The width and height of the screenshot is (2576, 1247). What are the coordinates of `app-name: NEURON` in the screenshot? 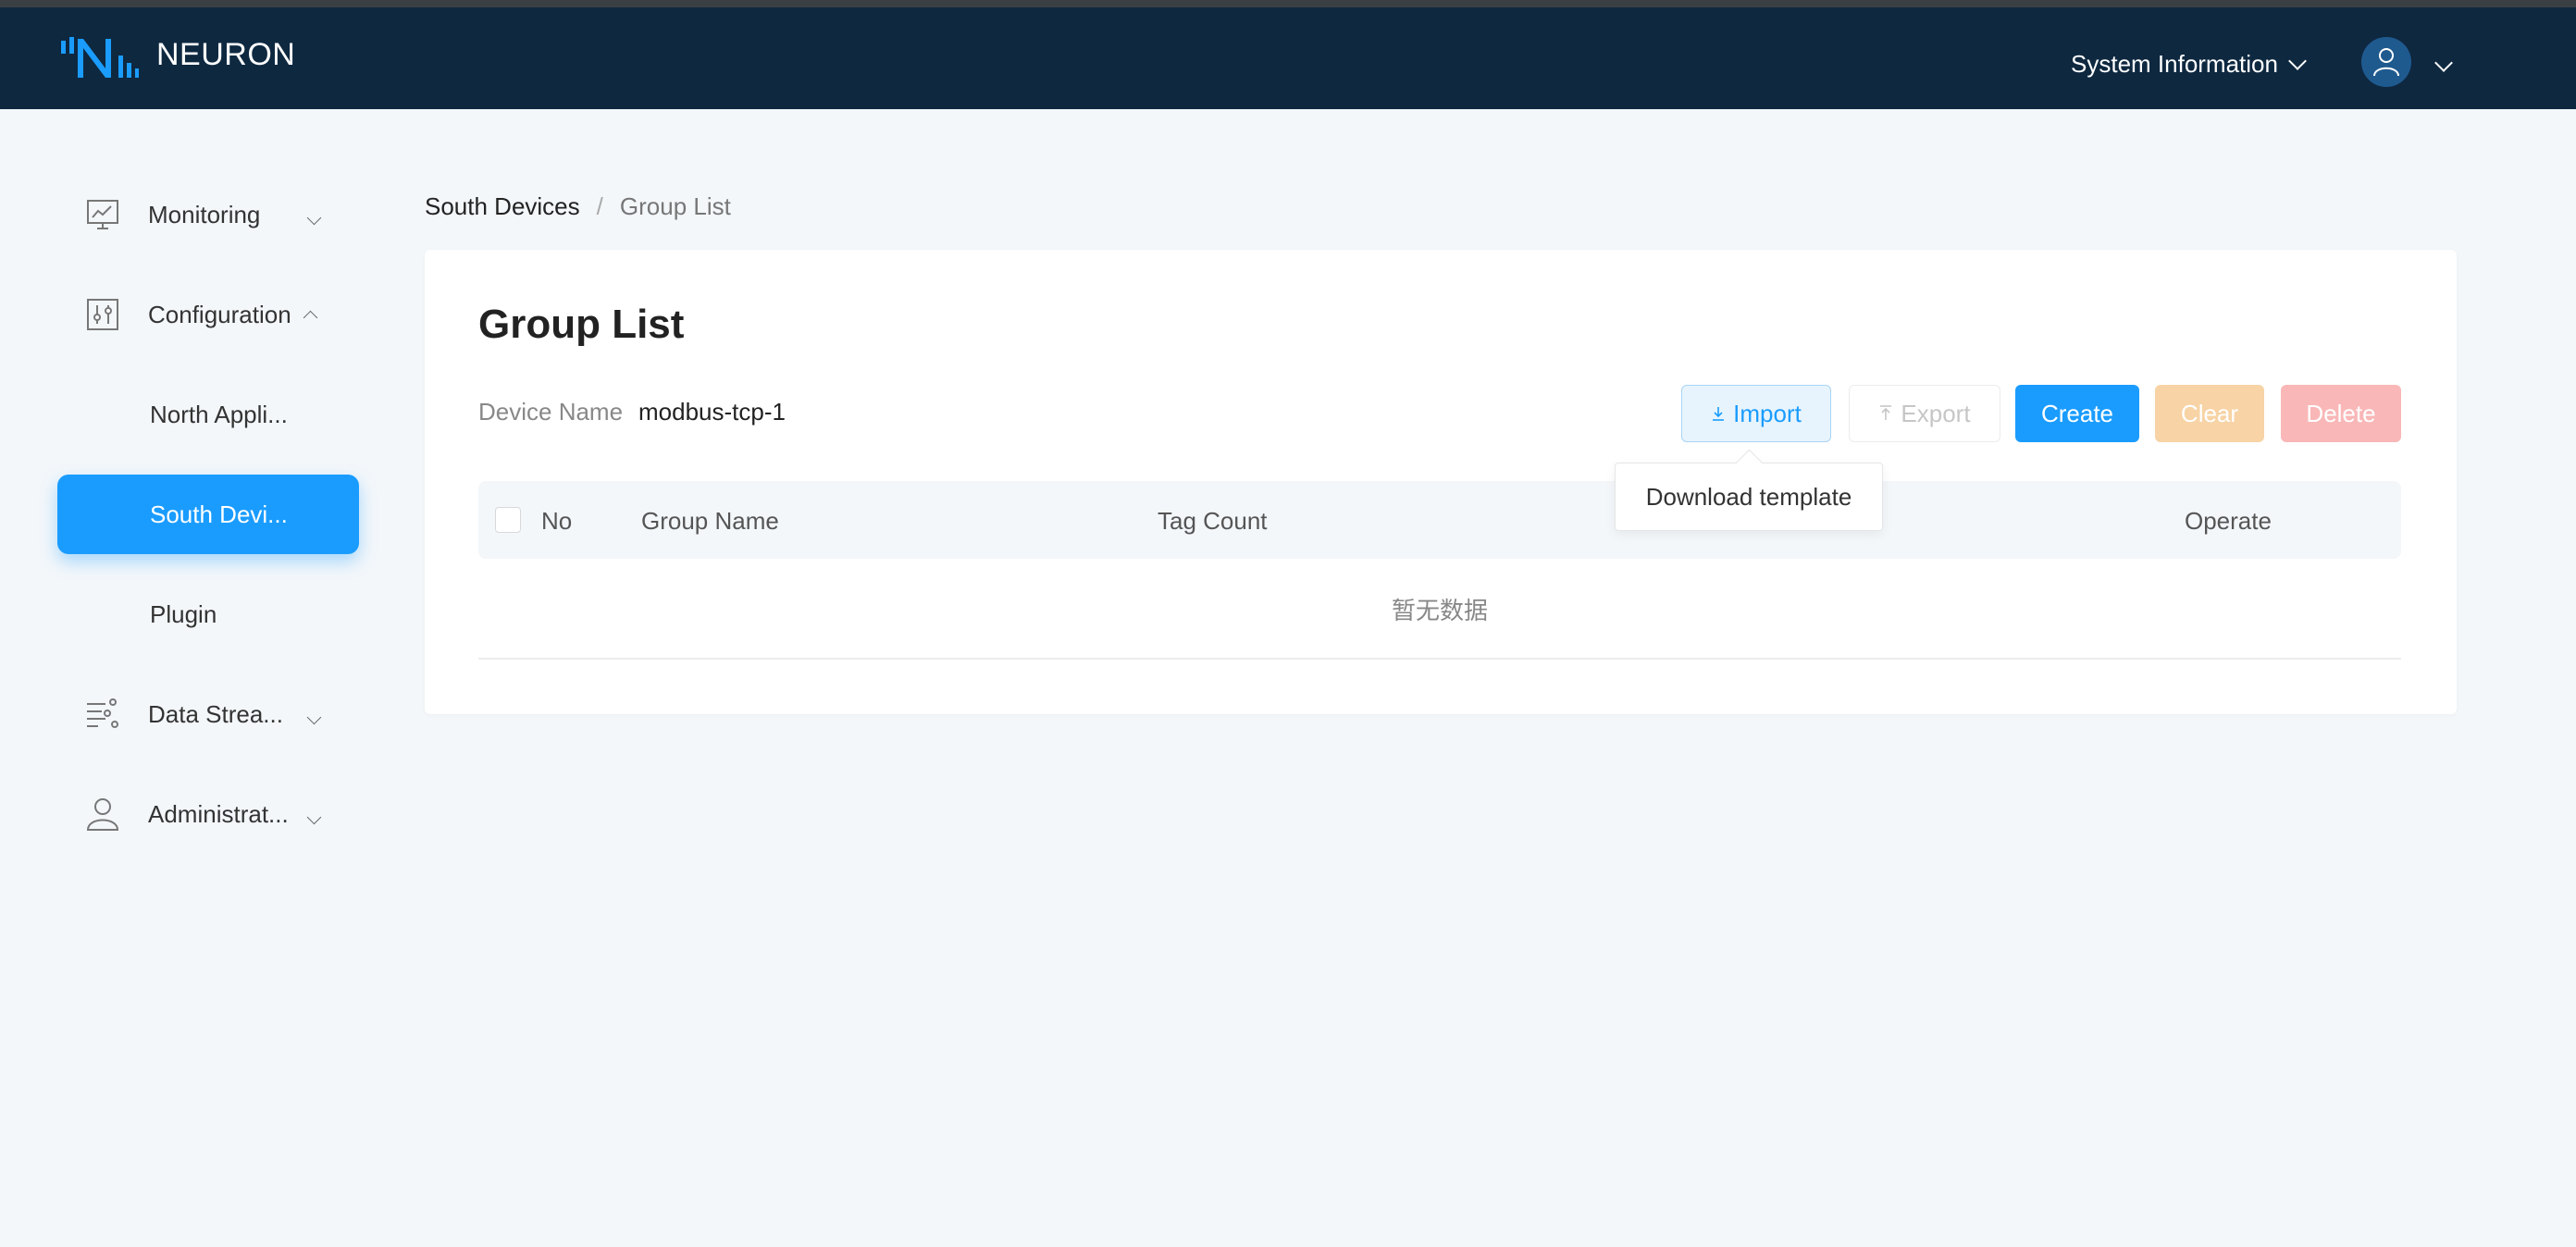 It's located at (226, 54).